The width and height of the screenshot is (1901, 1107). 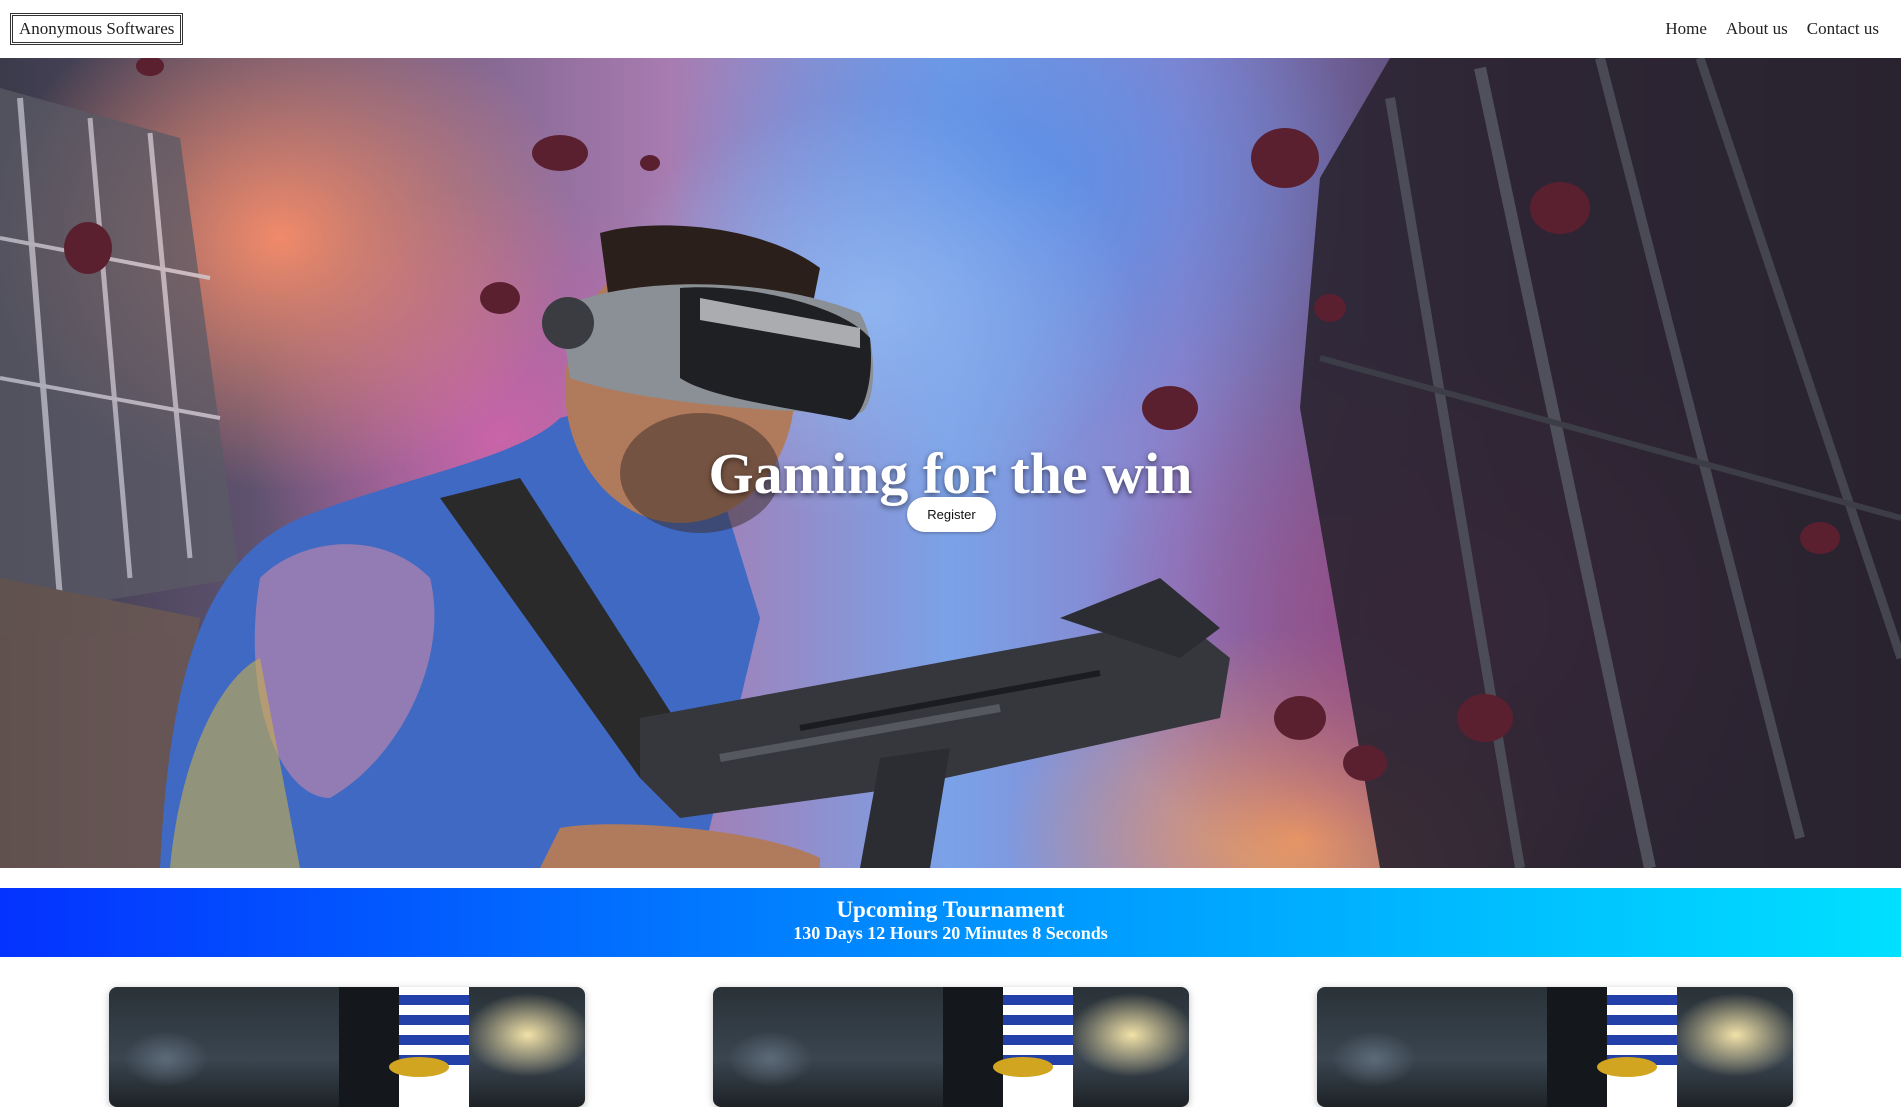 What do you see at coordinates (680, 846) in the screenshot?
I see `hand-illustration` at bounding box center [680, 846].